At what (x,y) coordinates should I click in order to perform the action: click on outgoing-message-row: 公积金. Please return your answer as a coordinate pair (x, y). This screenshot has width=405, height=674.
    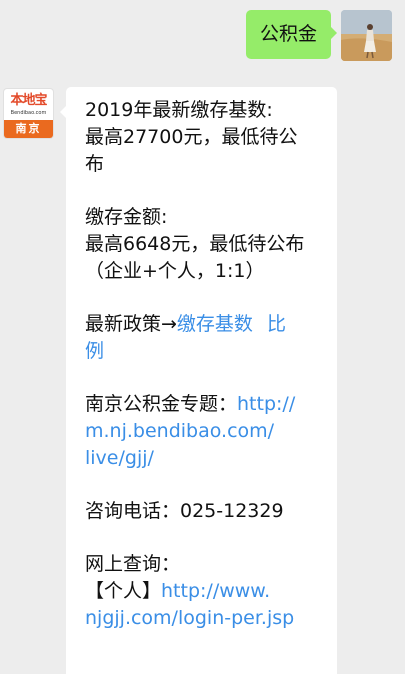
    Looking at the image, I should click on (318, 35).